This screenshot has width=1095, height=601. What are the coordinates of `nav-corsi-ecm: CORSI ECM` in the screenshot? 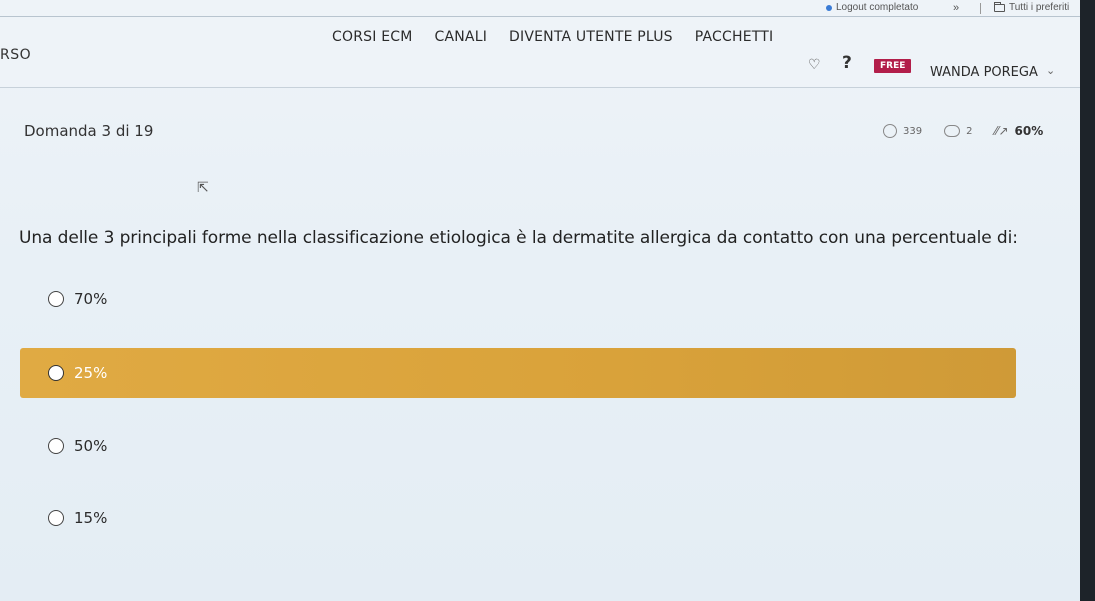 It's located at (372, 37).